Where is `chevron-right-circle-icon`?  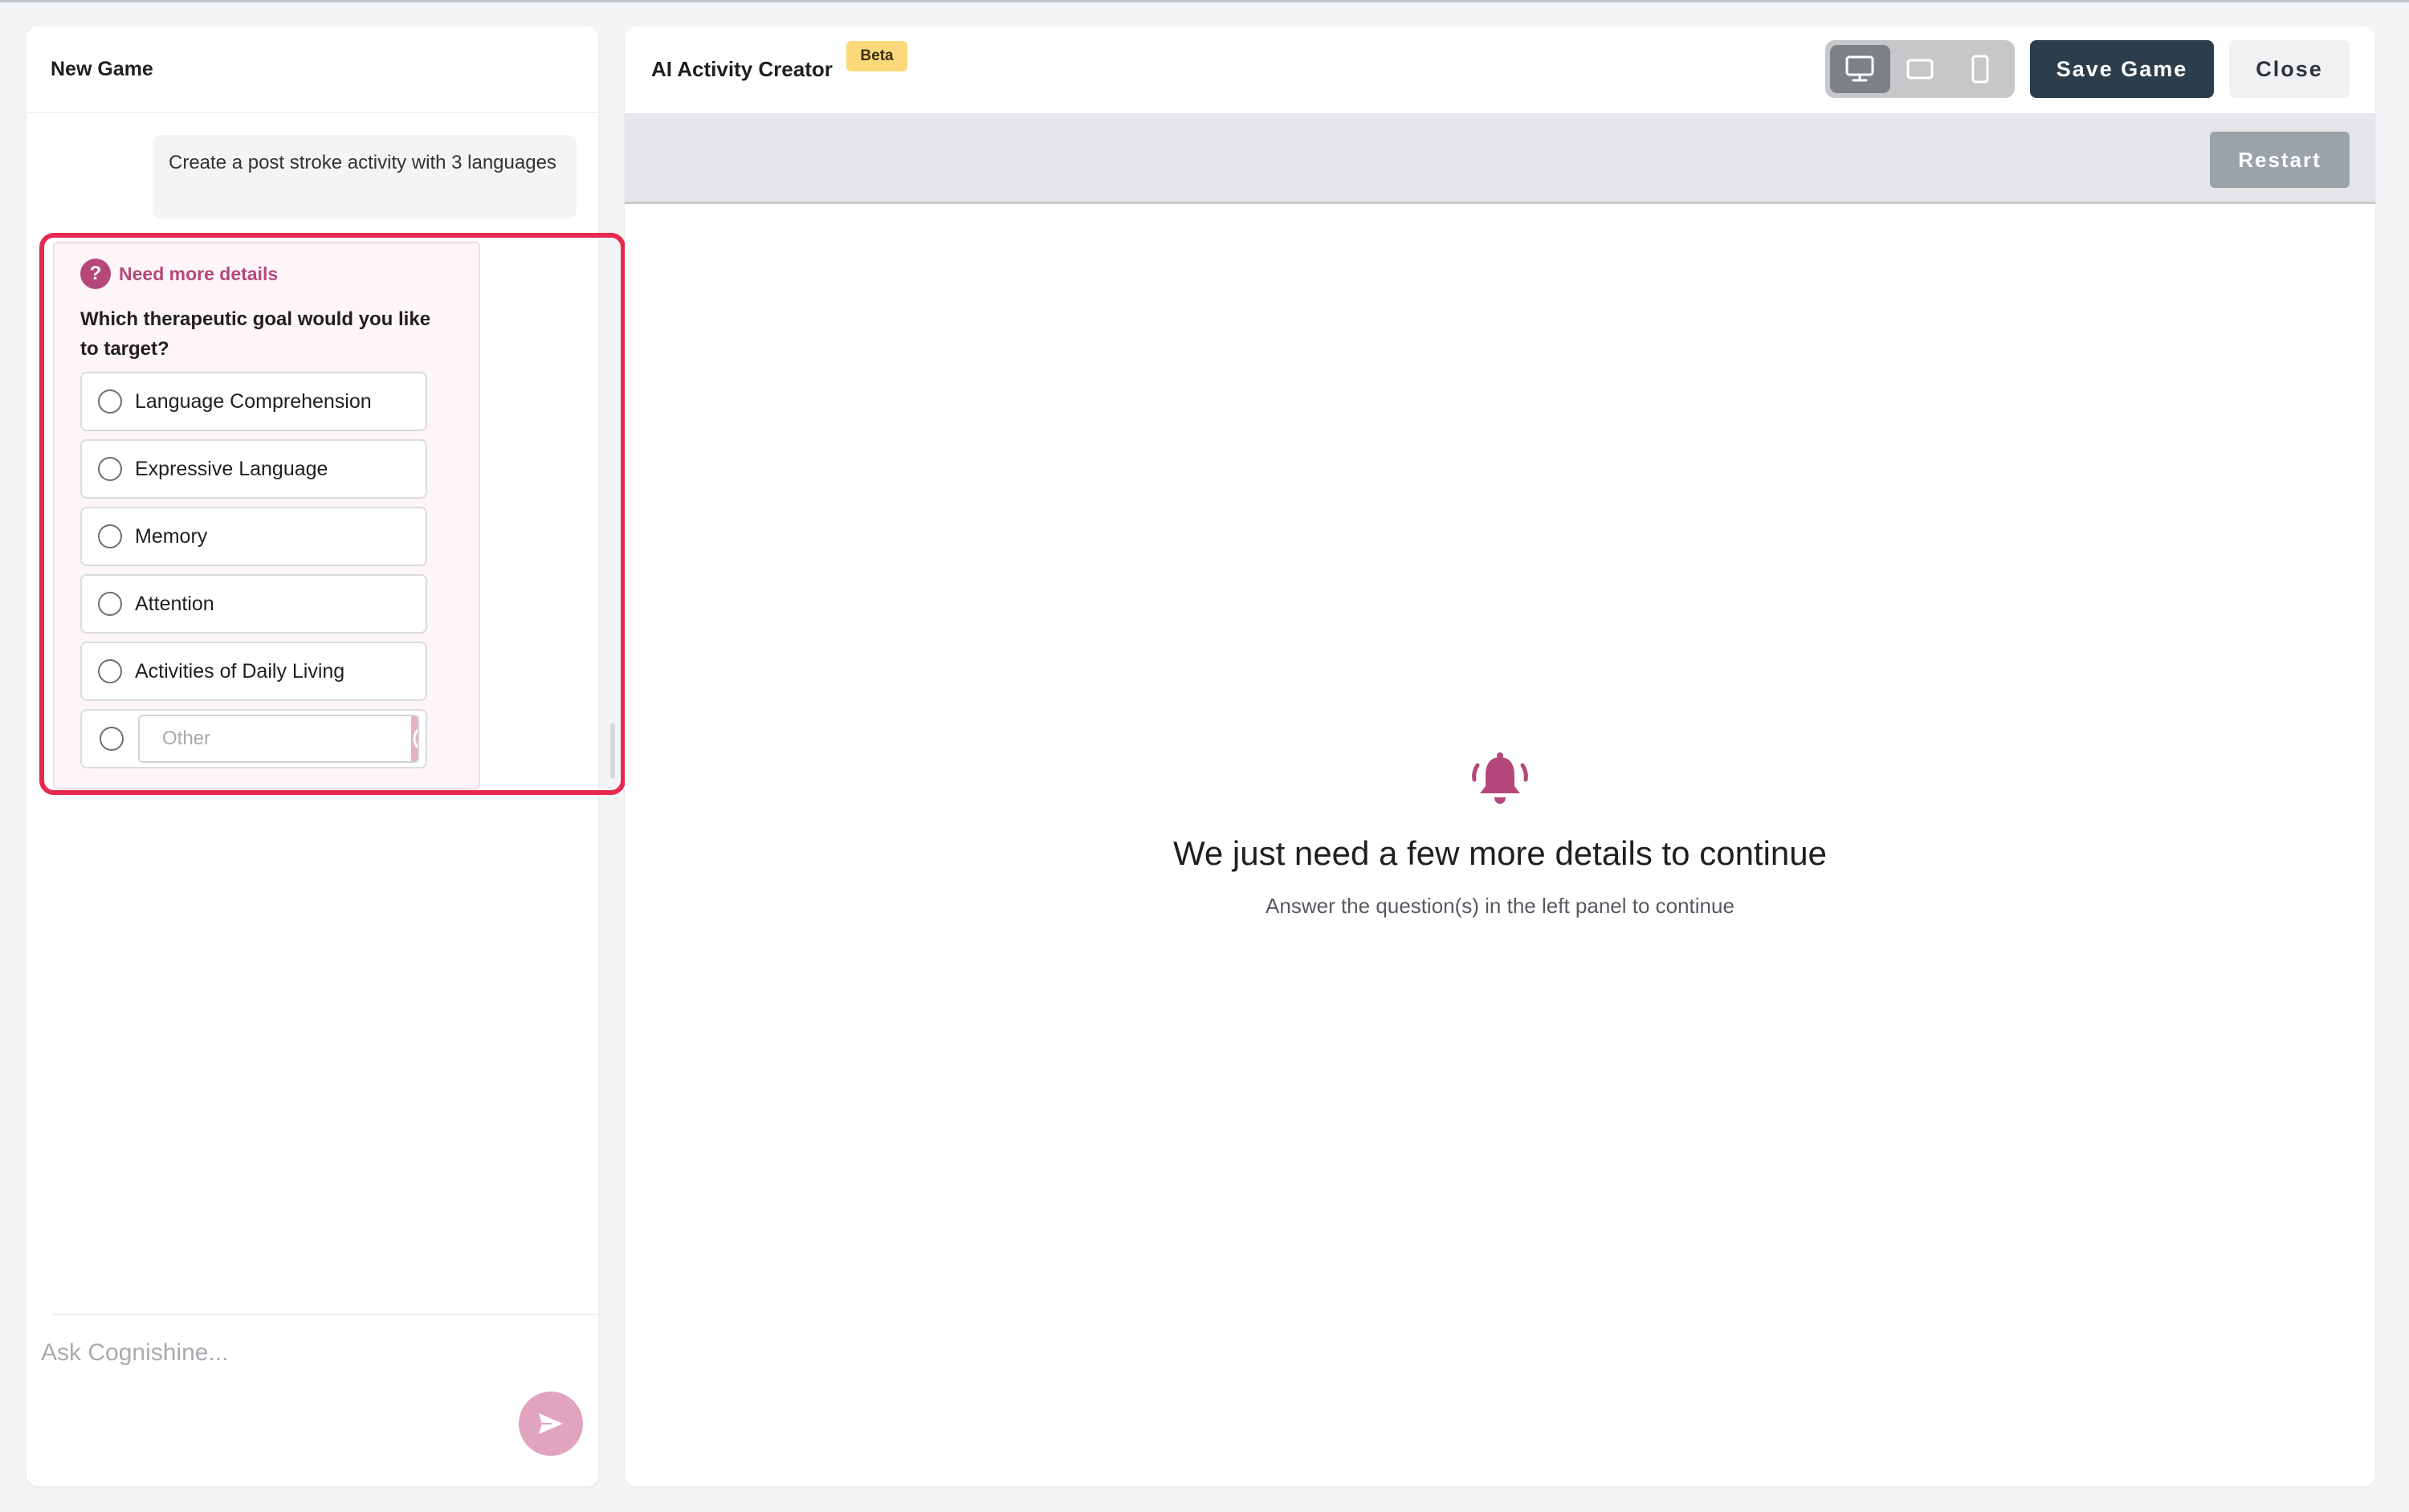 chevron-right-circle-icon is located at coordinates (416, 739).